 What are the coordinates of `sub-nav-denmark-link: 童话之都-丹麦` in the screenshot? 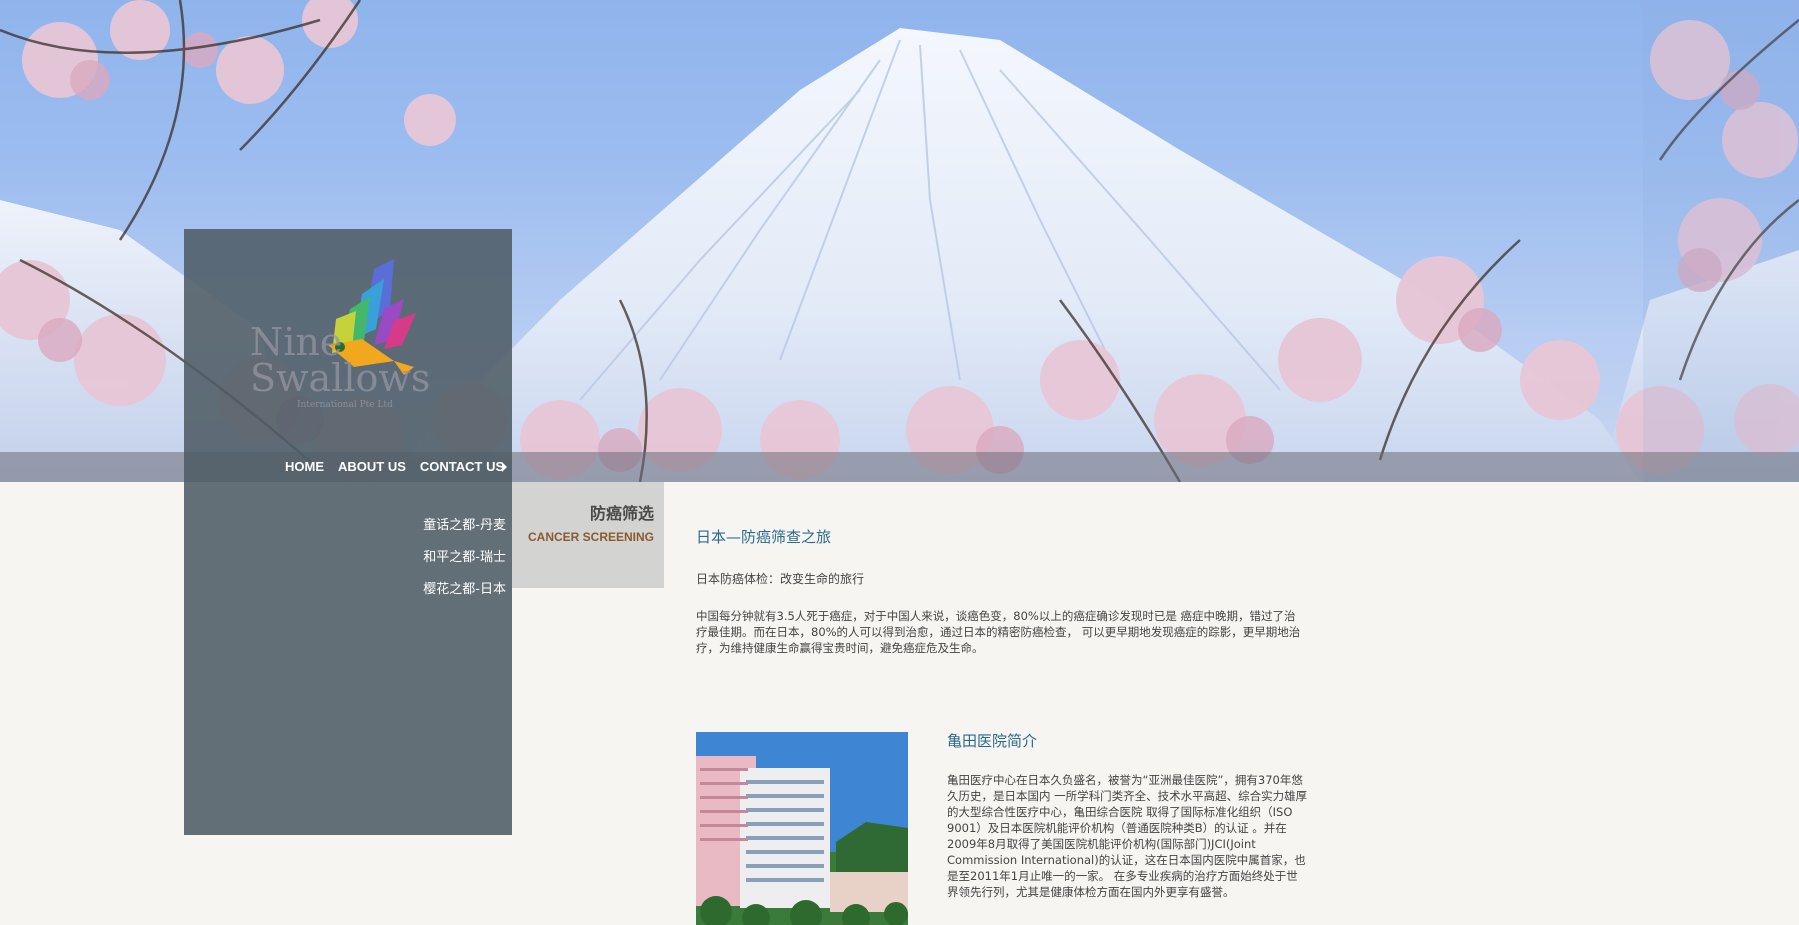 It's located at (345, 526).